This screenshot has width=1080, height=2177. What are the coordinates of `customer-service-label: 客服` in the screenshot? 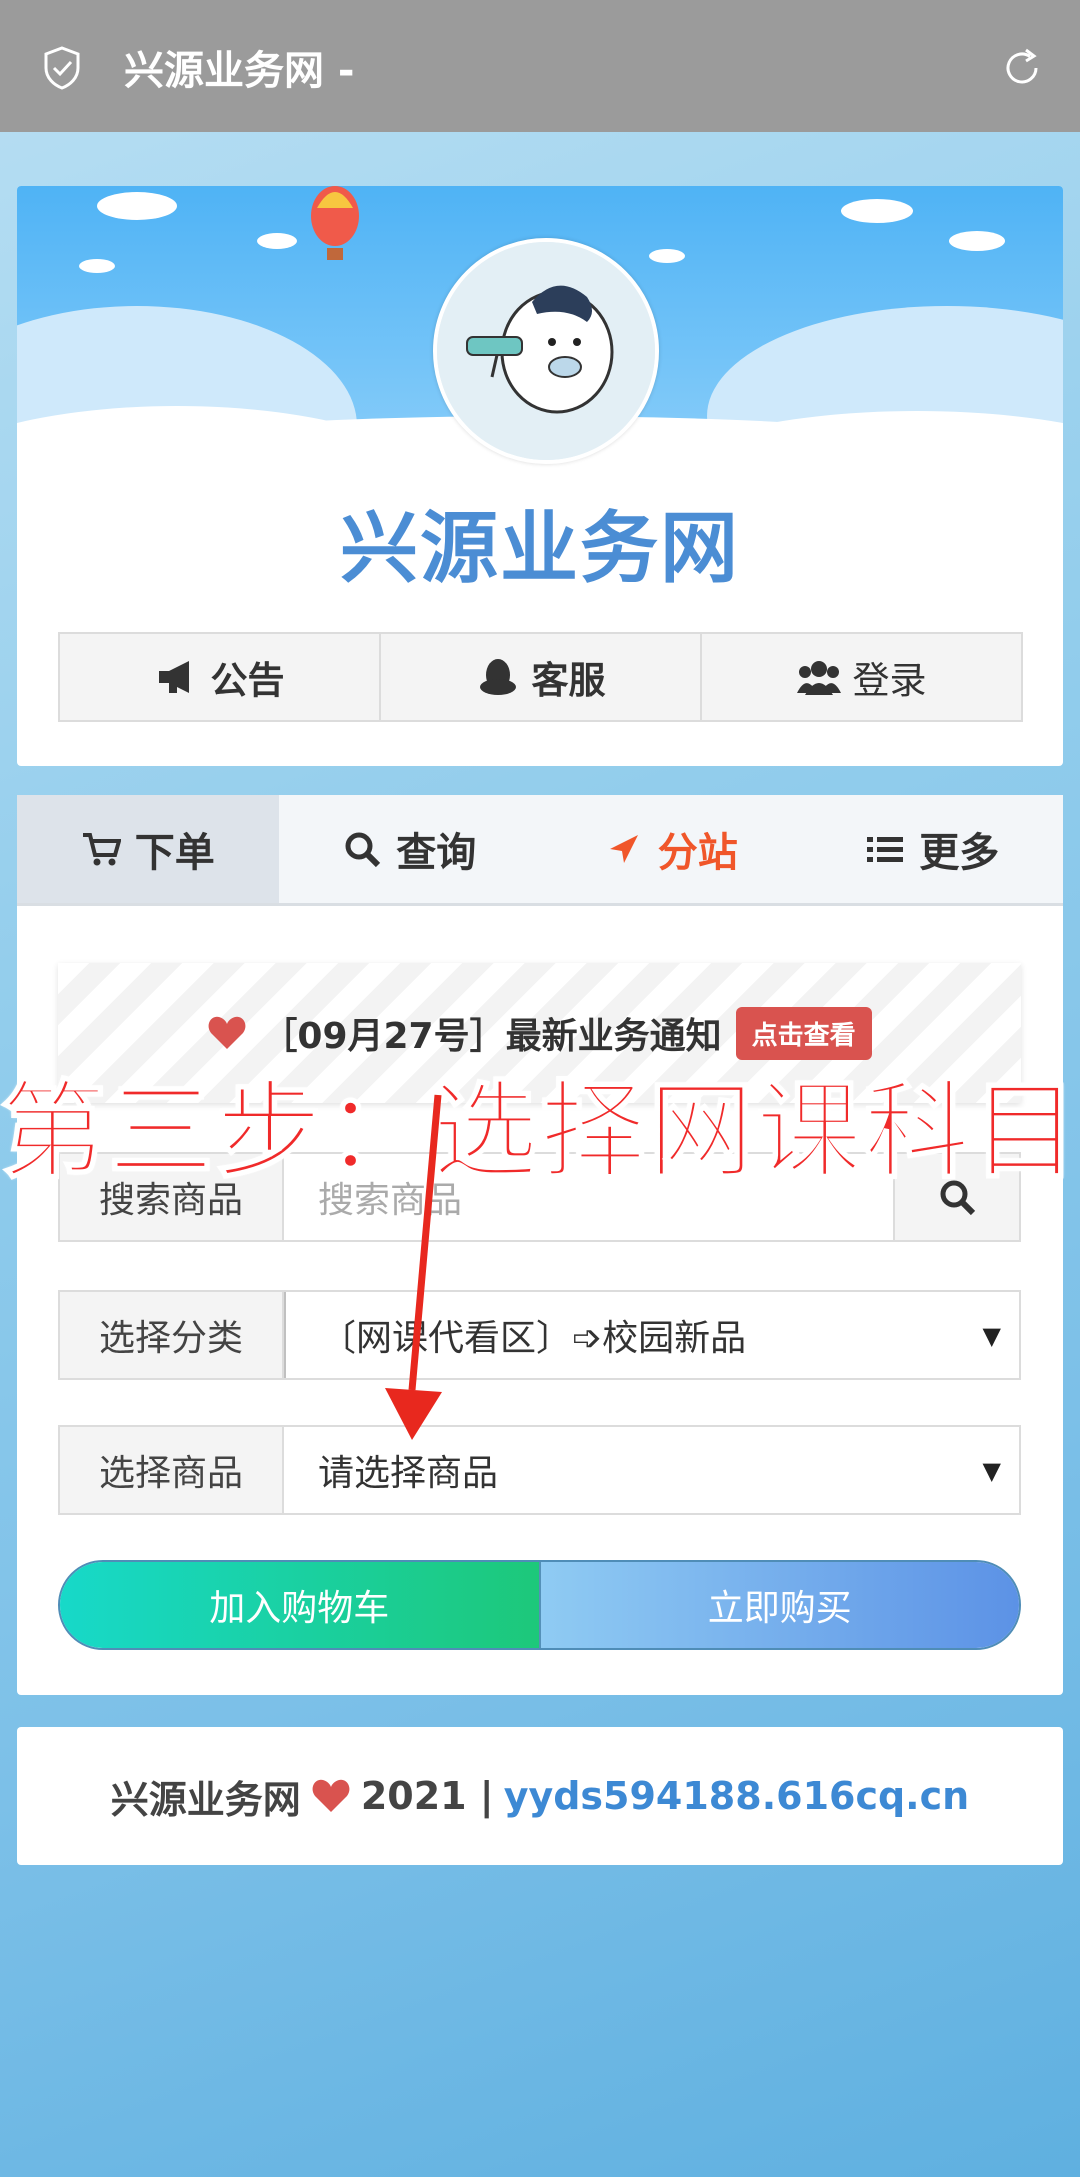 It's located at (568, 680).